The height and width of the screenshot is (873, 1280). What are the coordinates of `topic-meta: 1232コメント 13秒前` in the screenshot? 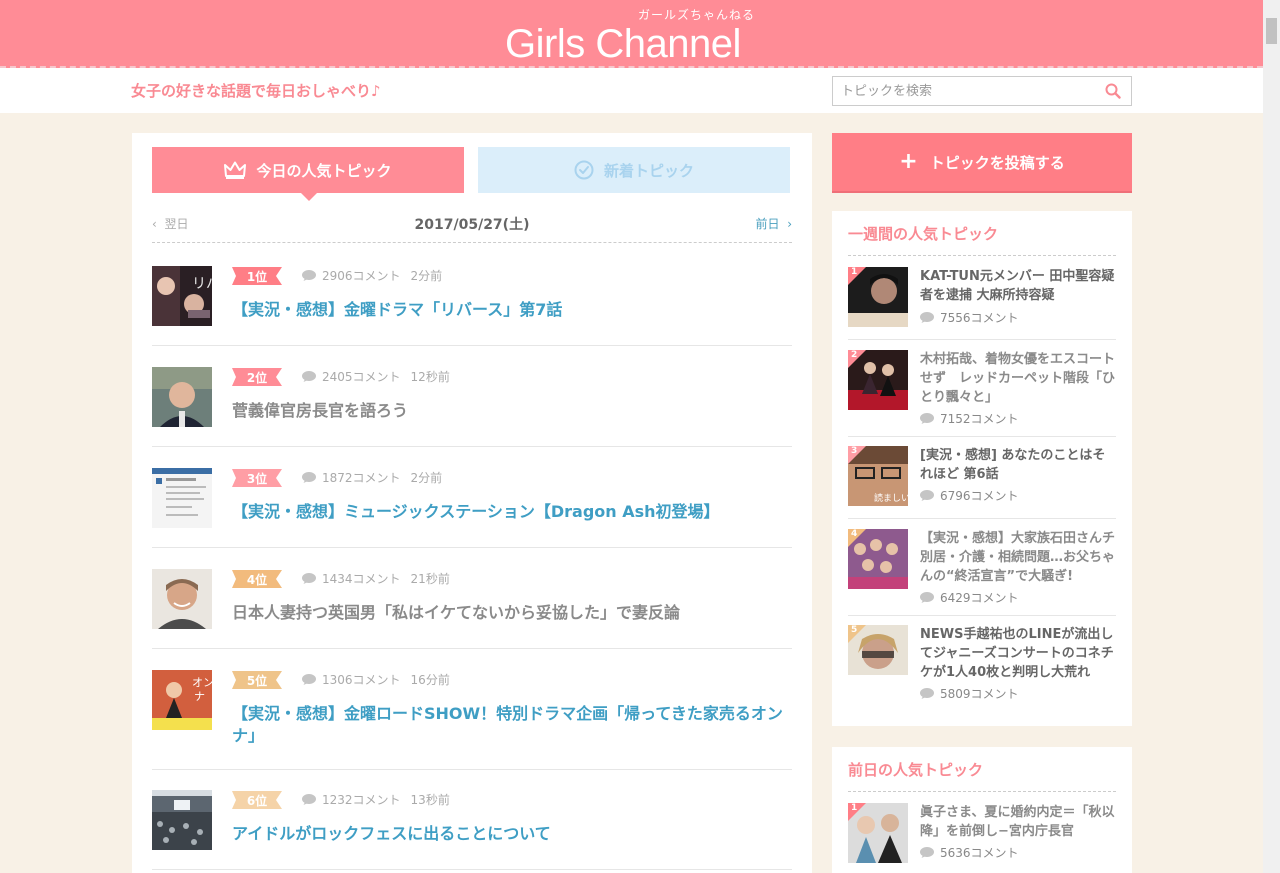 It's located at (376, 799).